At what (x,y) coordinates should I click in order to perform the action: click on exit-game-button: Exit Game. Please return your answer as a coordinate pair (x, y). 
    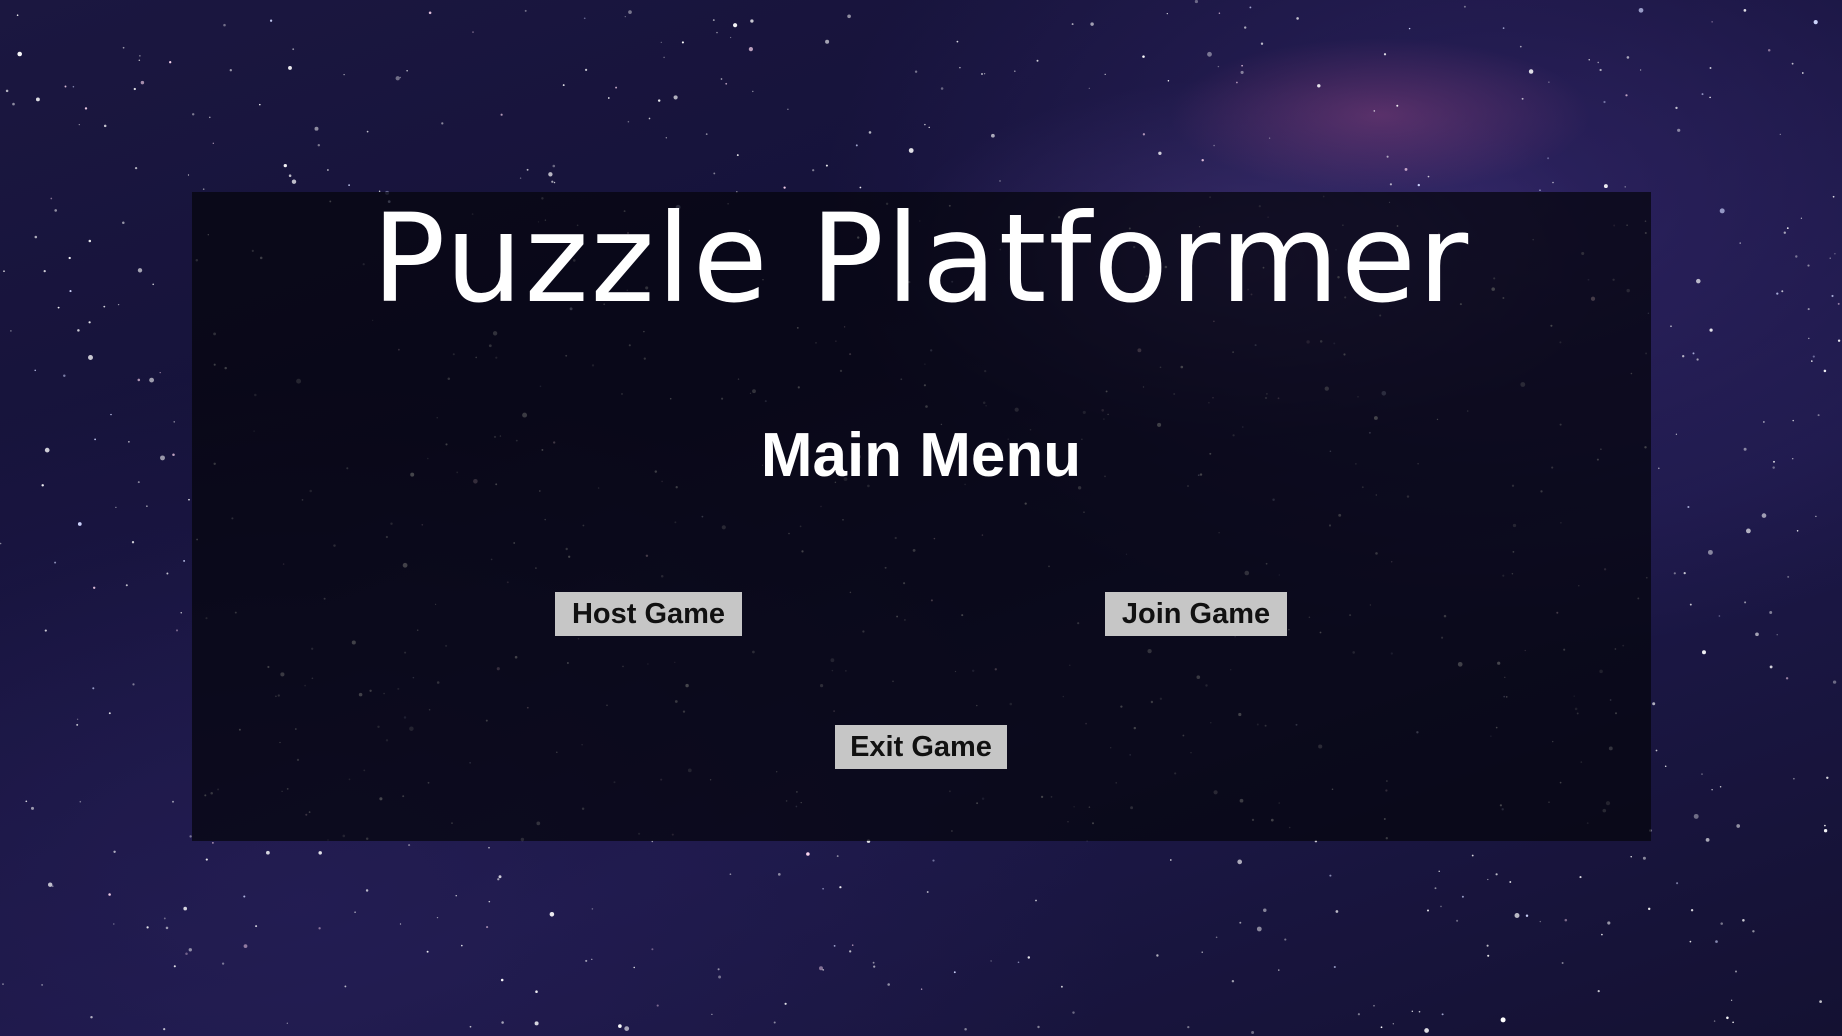
    Looking at the image, I should click on (921, 747).